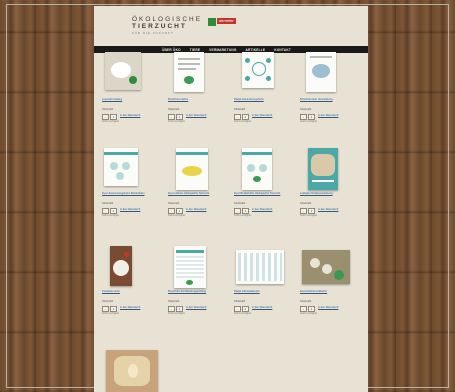 Image resolution: width=455 pixels, height=392 pixels. I want to click on product-caption: Broschüre Hähne, so click(178, 99).